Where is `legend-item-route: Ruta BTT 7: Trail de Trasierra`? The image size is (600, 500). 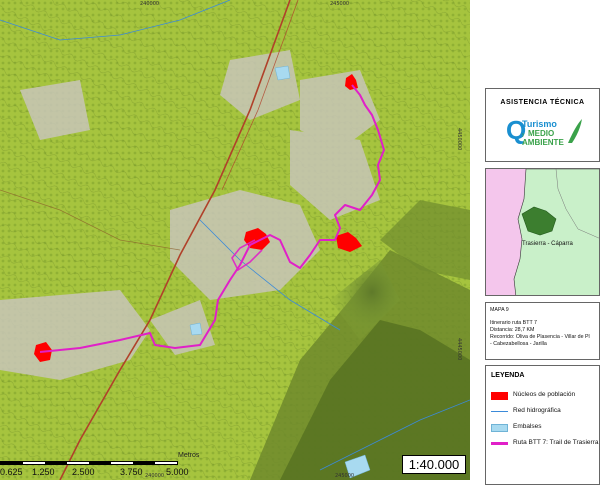 legend-item-route: Ruta BTT 7: Trail de Trasierra is located at coordinates (545, 444).